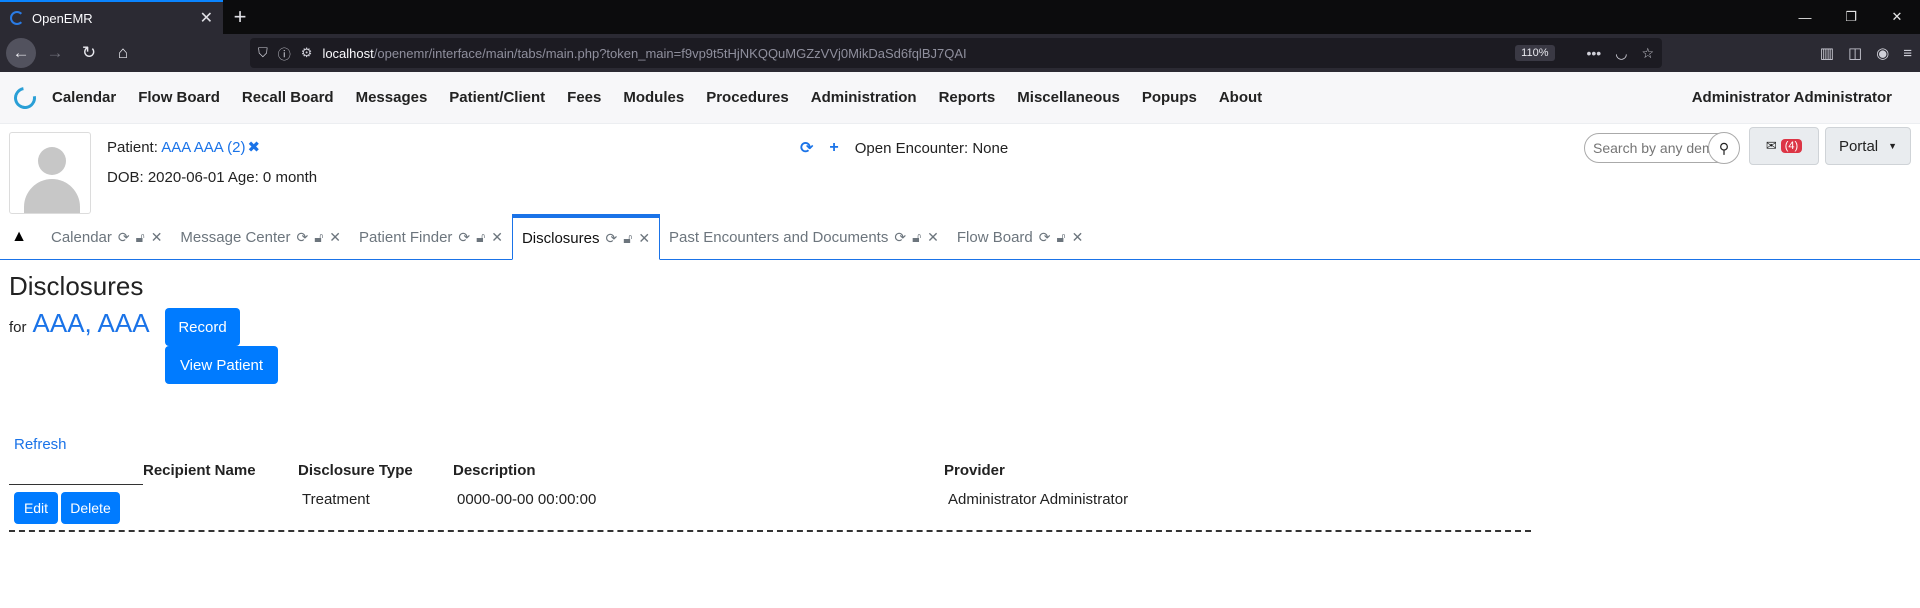 This screenshot has width=1920, height=608. I want to click on minimize-icon: —, so click(1805, 17).